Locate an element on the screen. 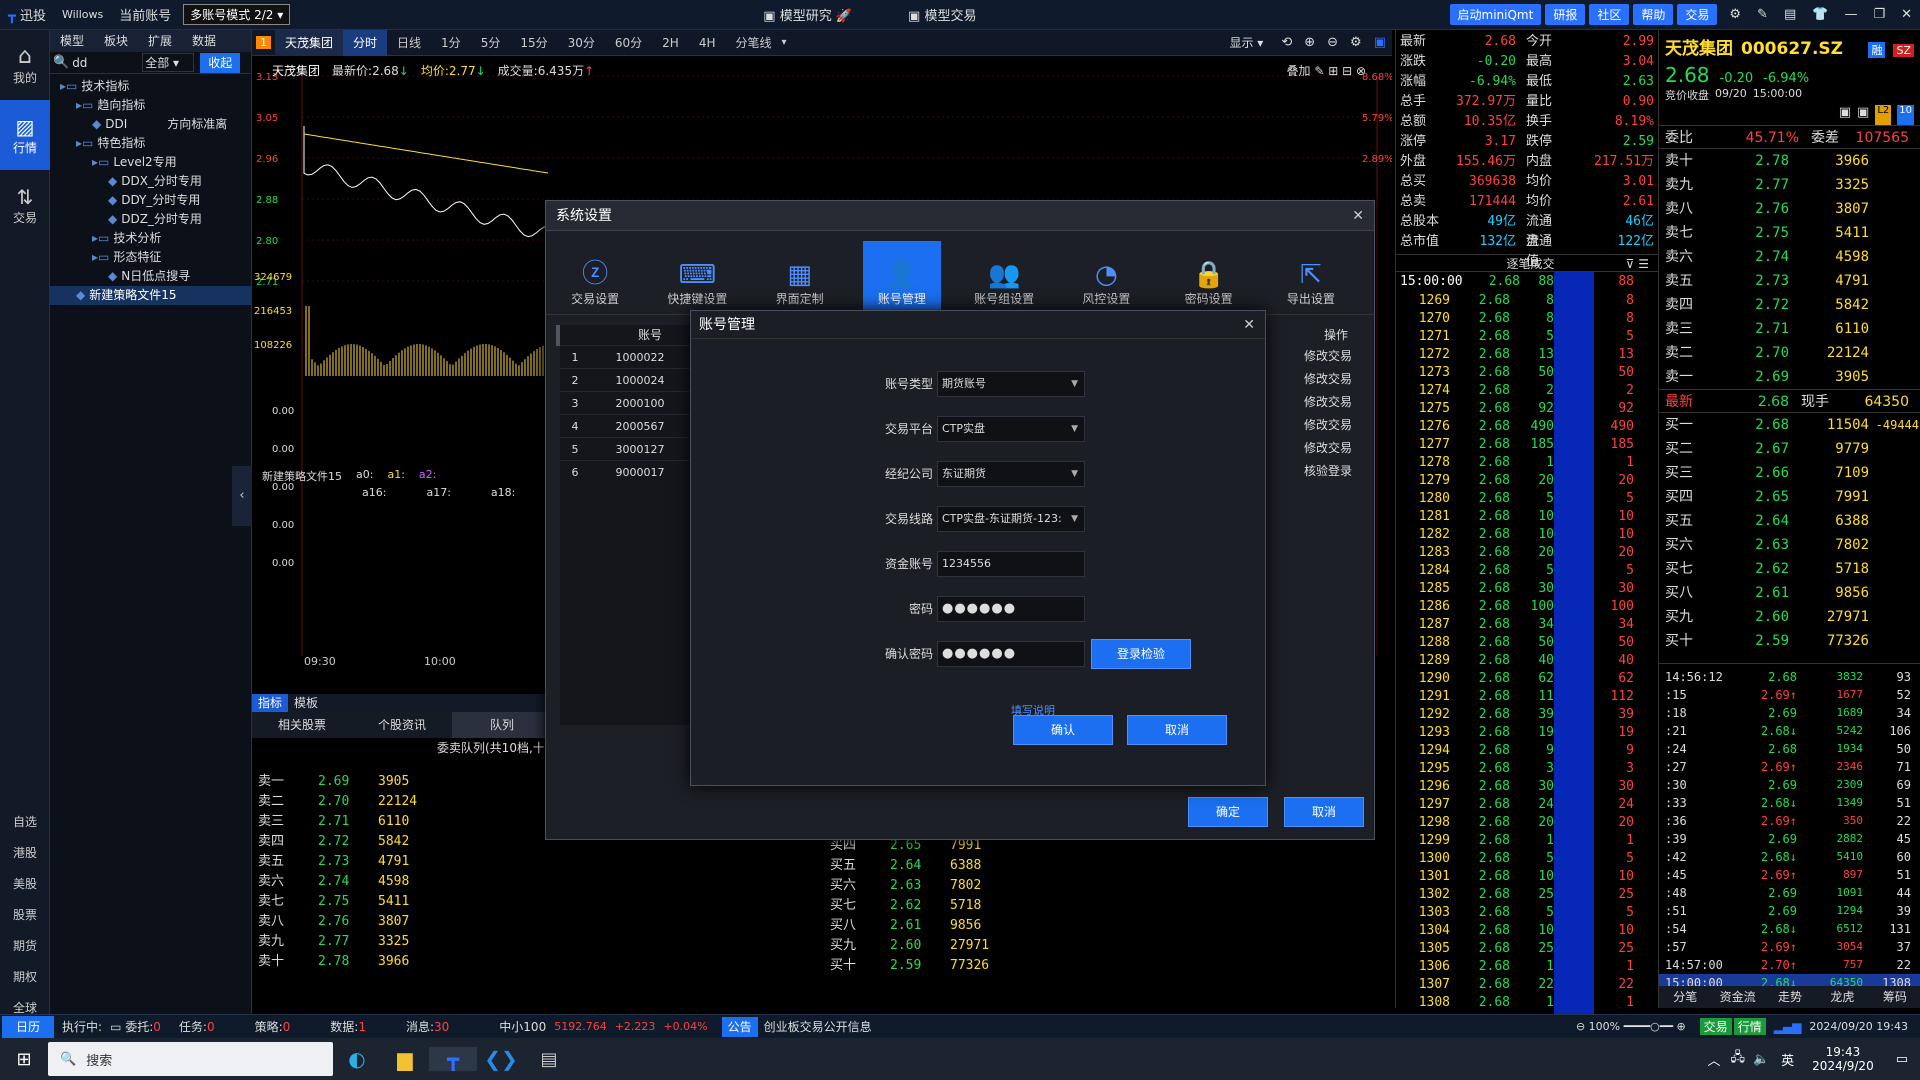 The height and width of the screenshot is (1080, 1920). tree-search-input: dd is located at coordinates (107, 63).